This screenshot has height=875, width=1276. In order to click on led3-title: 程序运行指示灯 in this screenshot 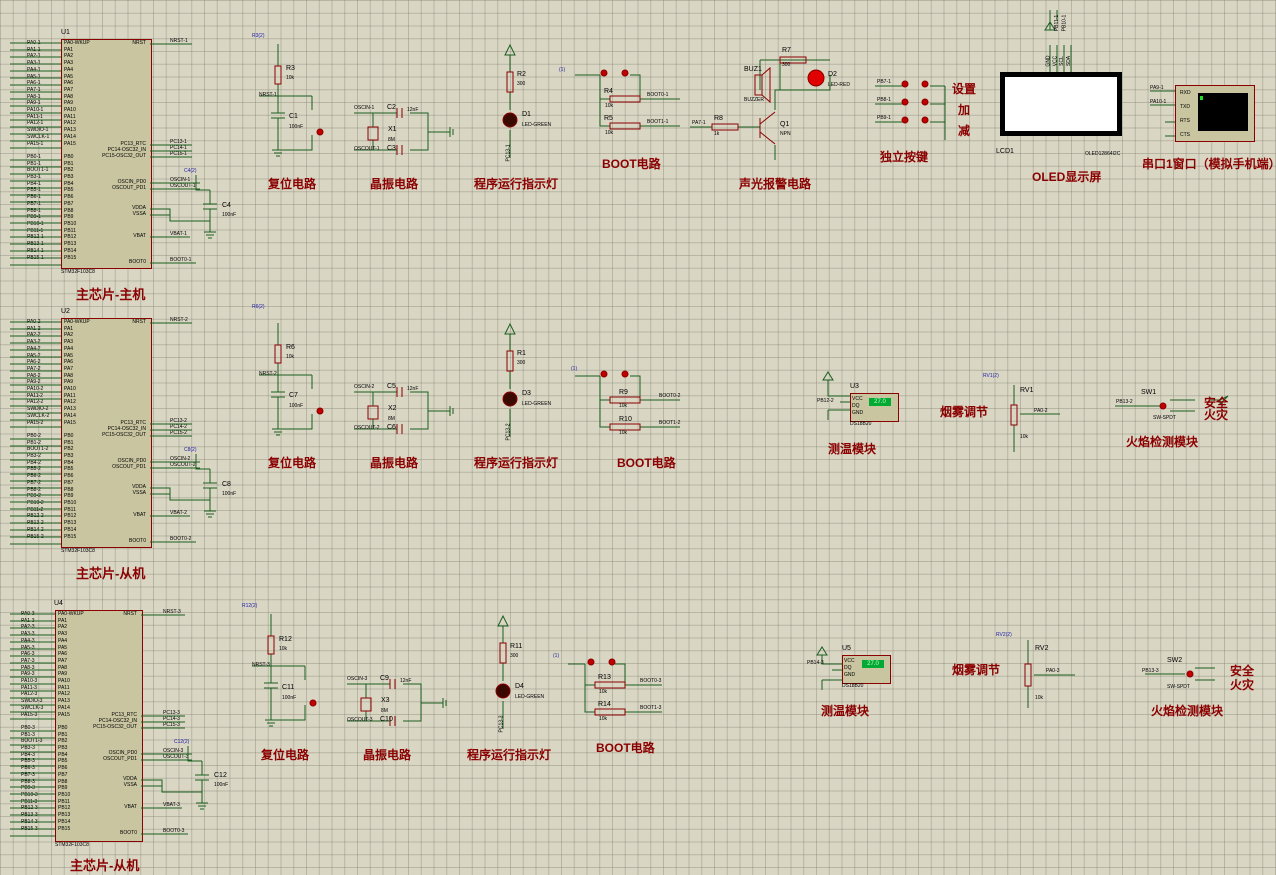, I will do `click(509, 755)`.